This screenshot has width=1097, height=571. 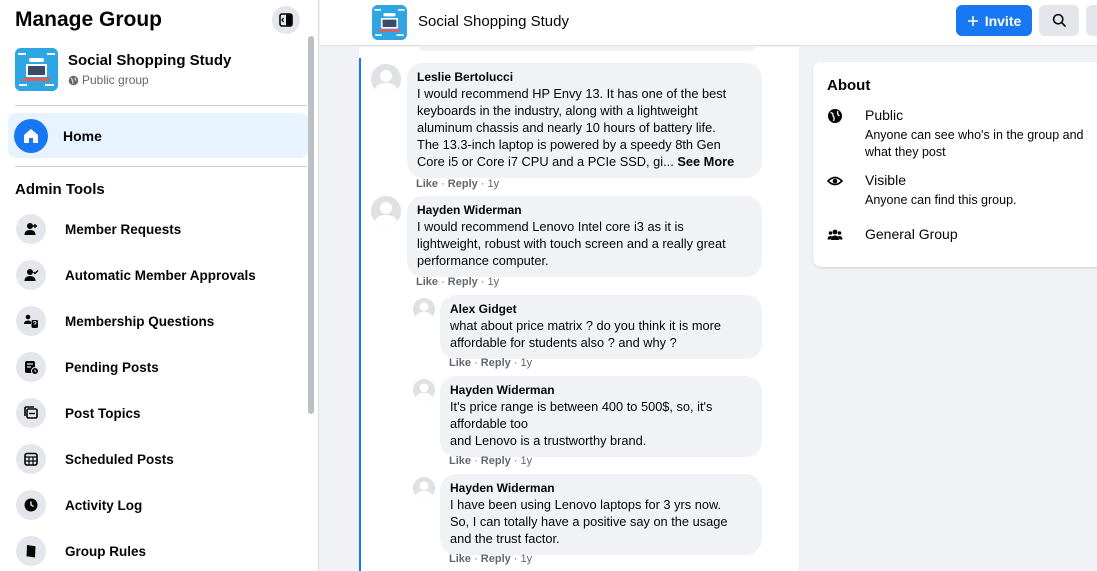 I want to click on sidebar-title: Manage Group, so click(x=89, y=19).